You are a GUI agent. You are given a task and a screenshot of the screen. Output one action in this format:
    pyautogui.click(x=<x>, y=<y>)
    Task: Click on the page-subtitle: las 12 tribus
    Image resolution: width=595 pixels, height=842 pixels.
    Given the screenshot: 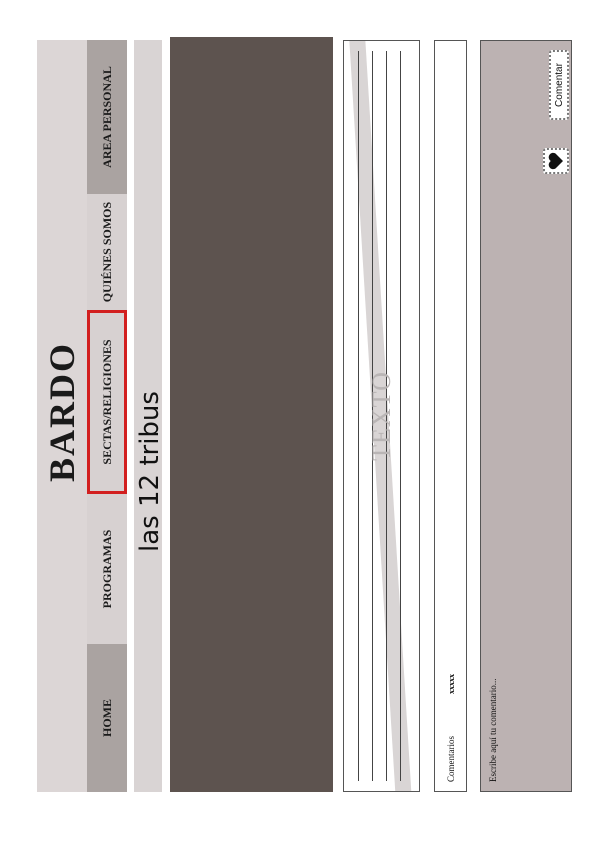 What is the action you would take?
    pyautogui.click(x=150, y=471)
    